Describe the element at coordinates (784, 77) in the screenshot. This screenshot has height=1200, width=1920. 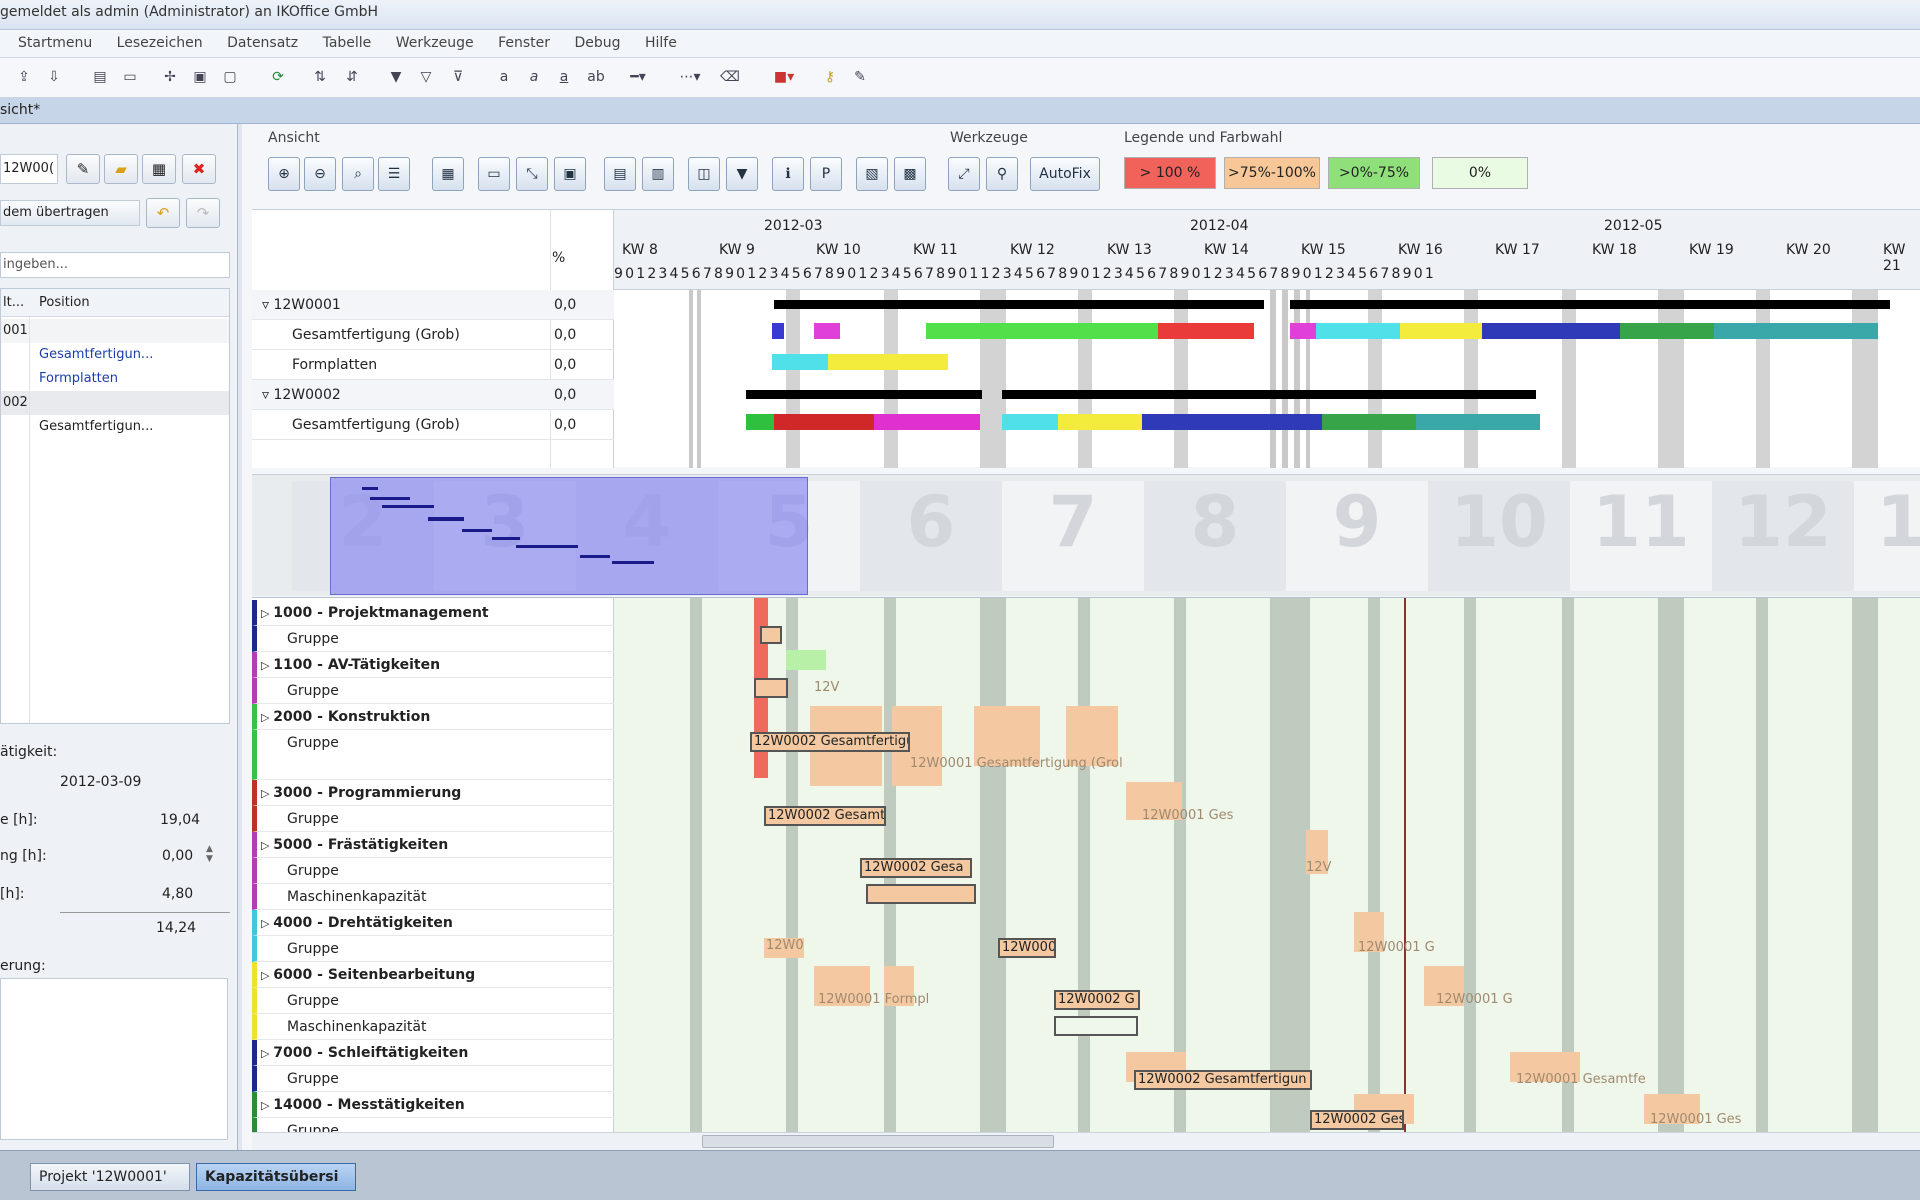
I see `color-picker-icon: ■▾` at that location.